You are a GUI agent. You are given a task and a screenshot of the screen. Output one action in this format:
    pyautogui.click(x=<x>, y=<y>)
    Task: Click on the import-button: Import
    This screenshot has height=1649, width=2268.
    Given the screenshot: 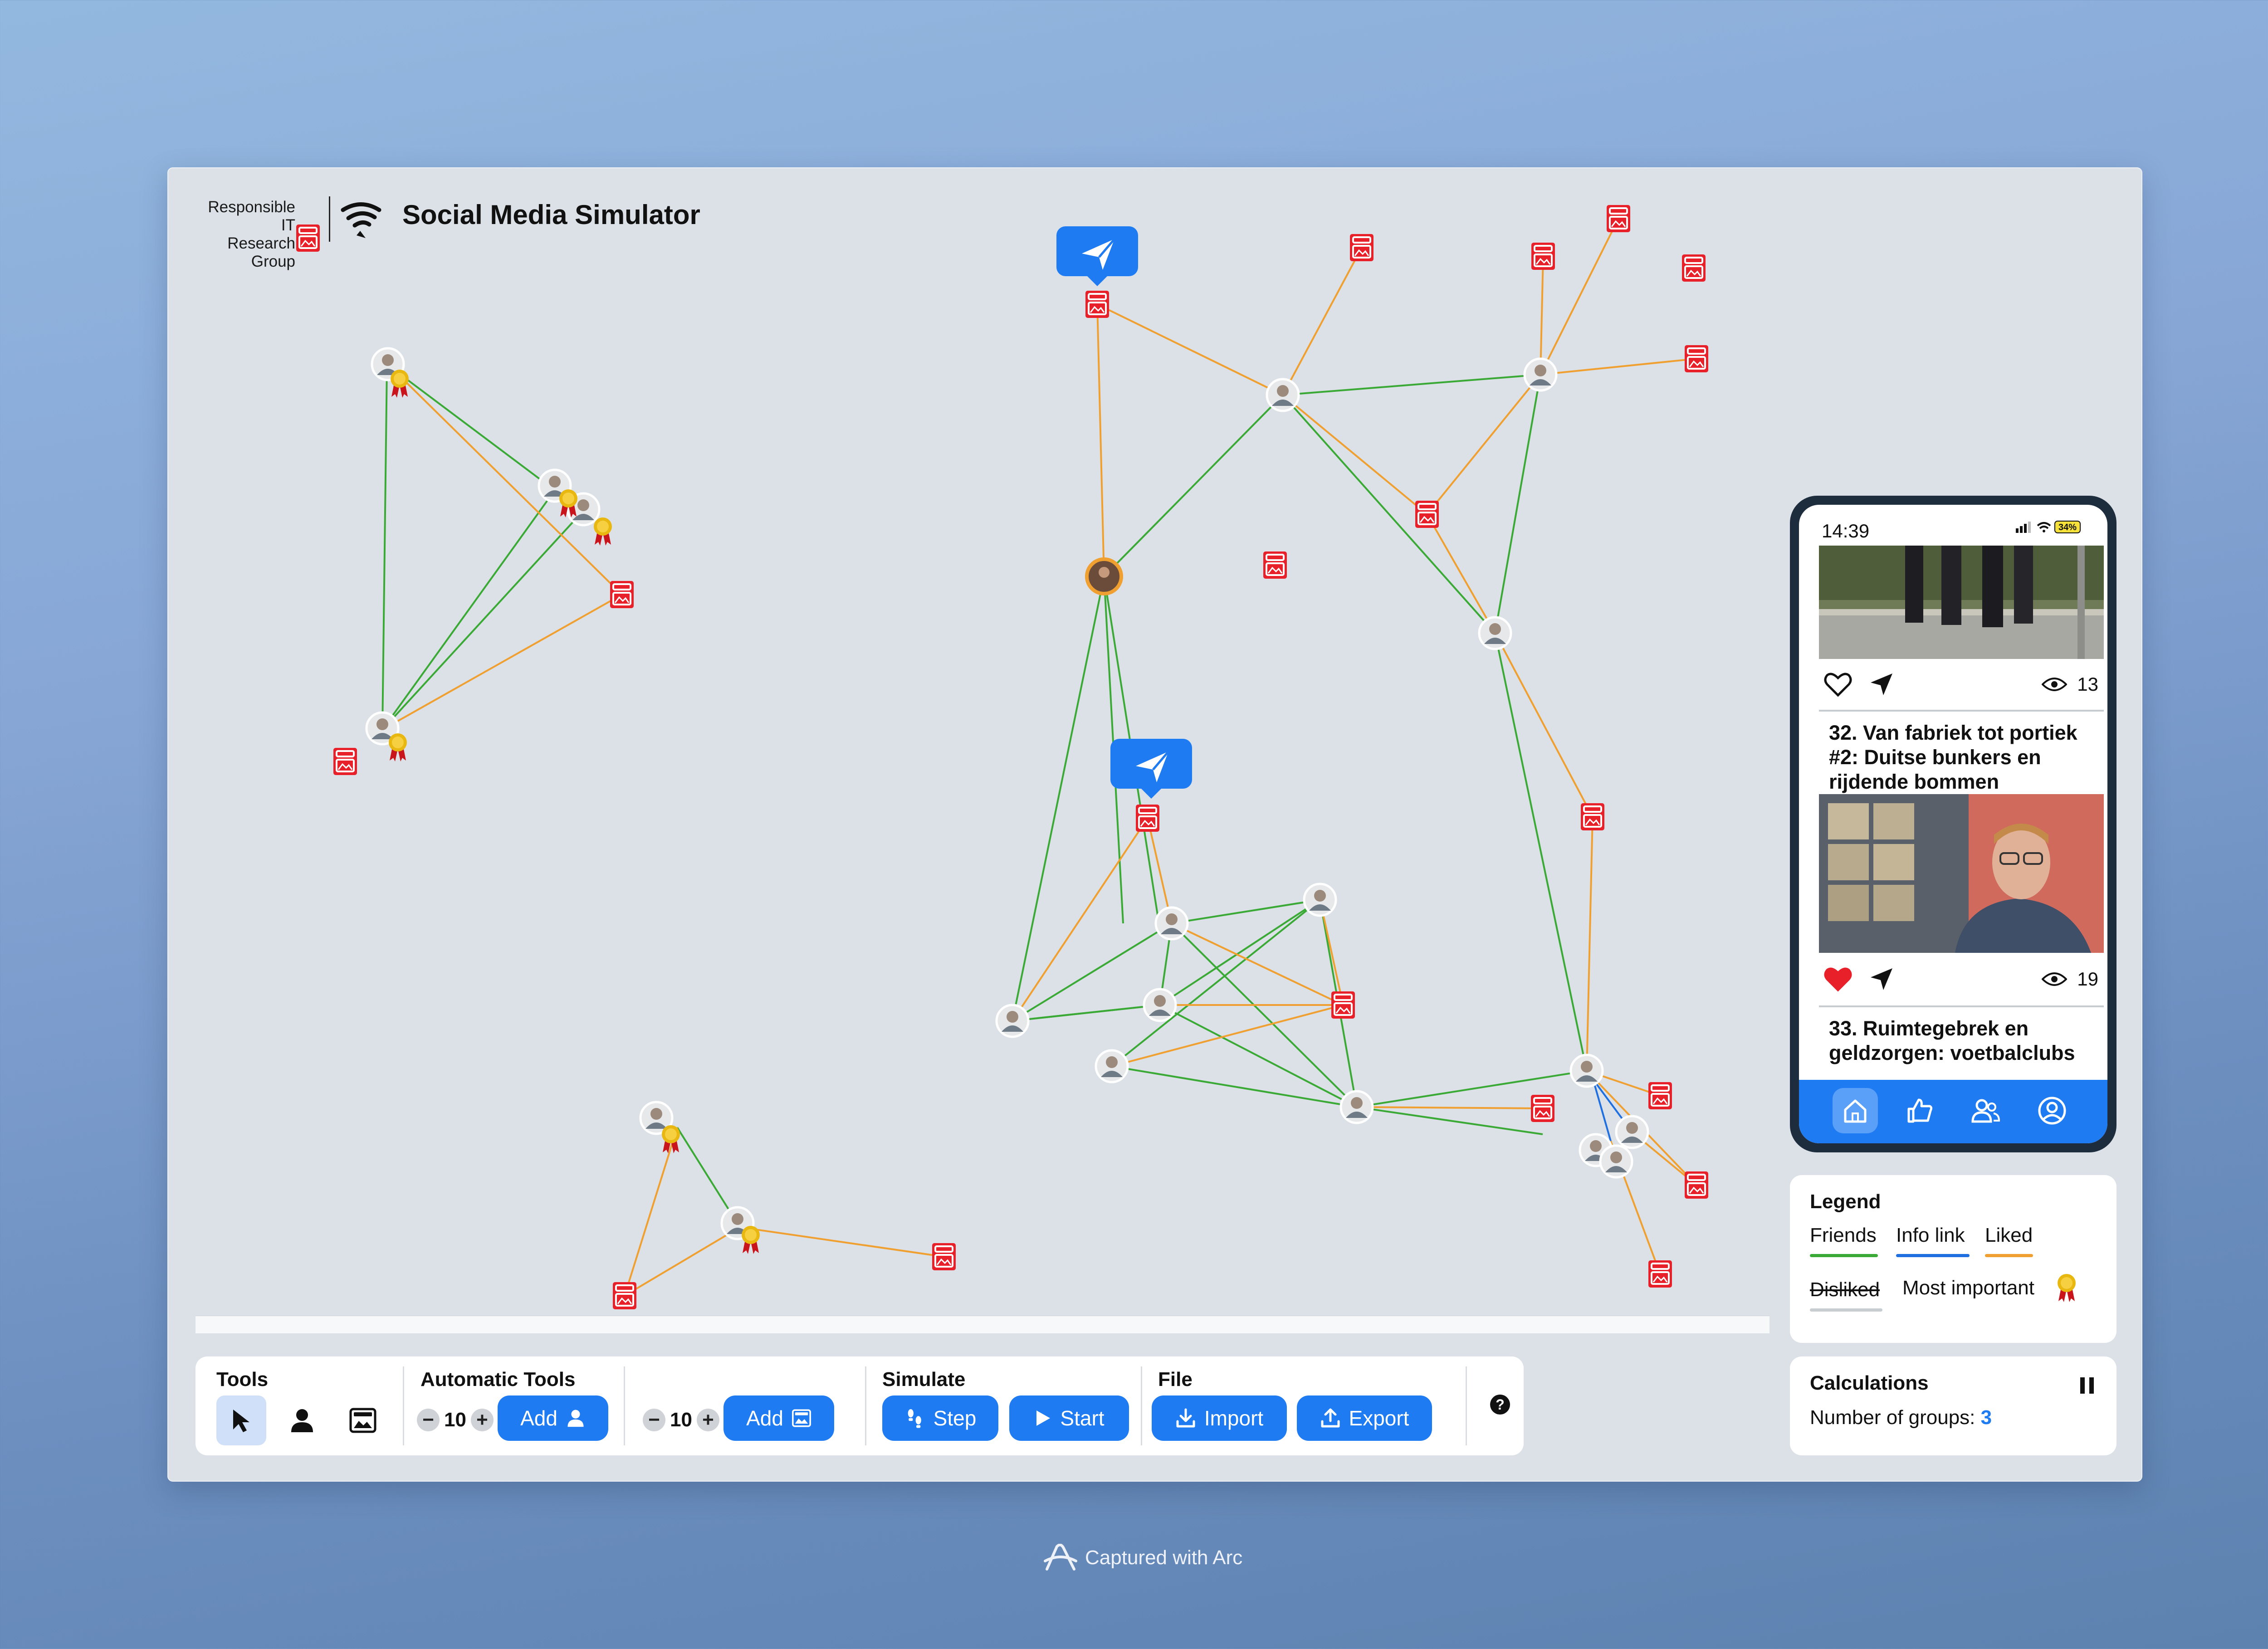 What is the action you would take?
    pyautogui.click(x=1219, y=1418)
    